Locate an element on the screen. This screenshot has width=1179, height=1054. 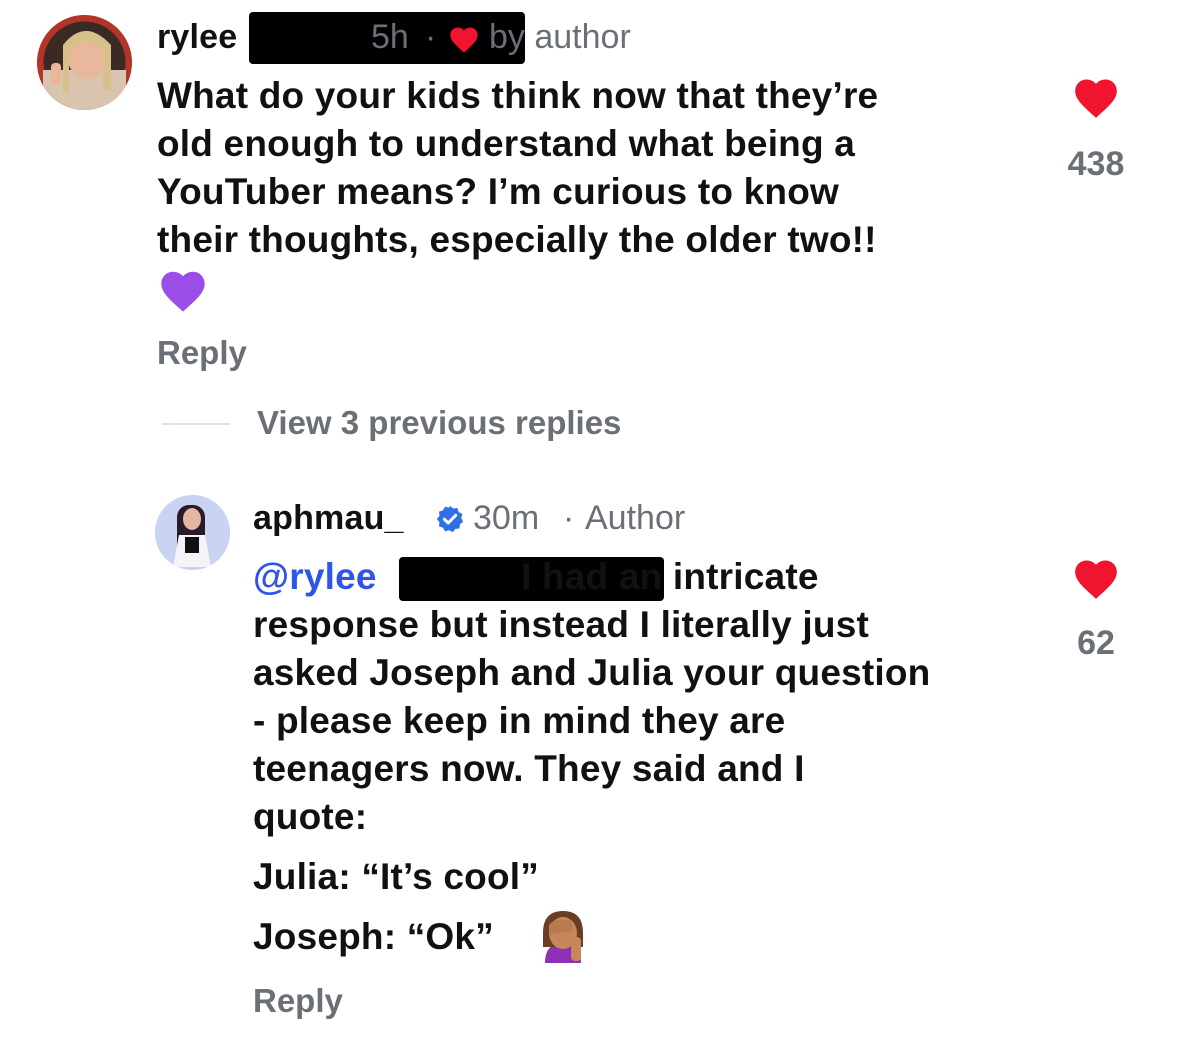
purple-heart-icon is located at coordinates (183, 291).